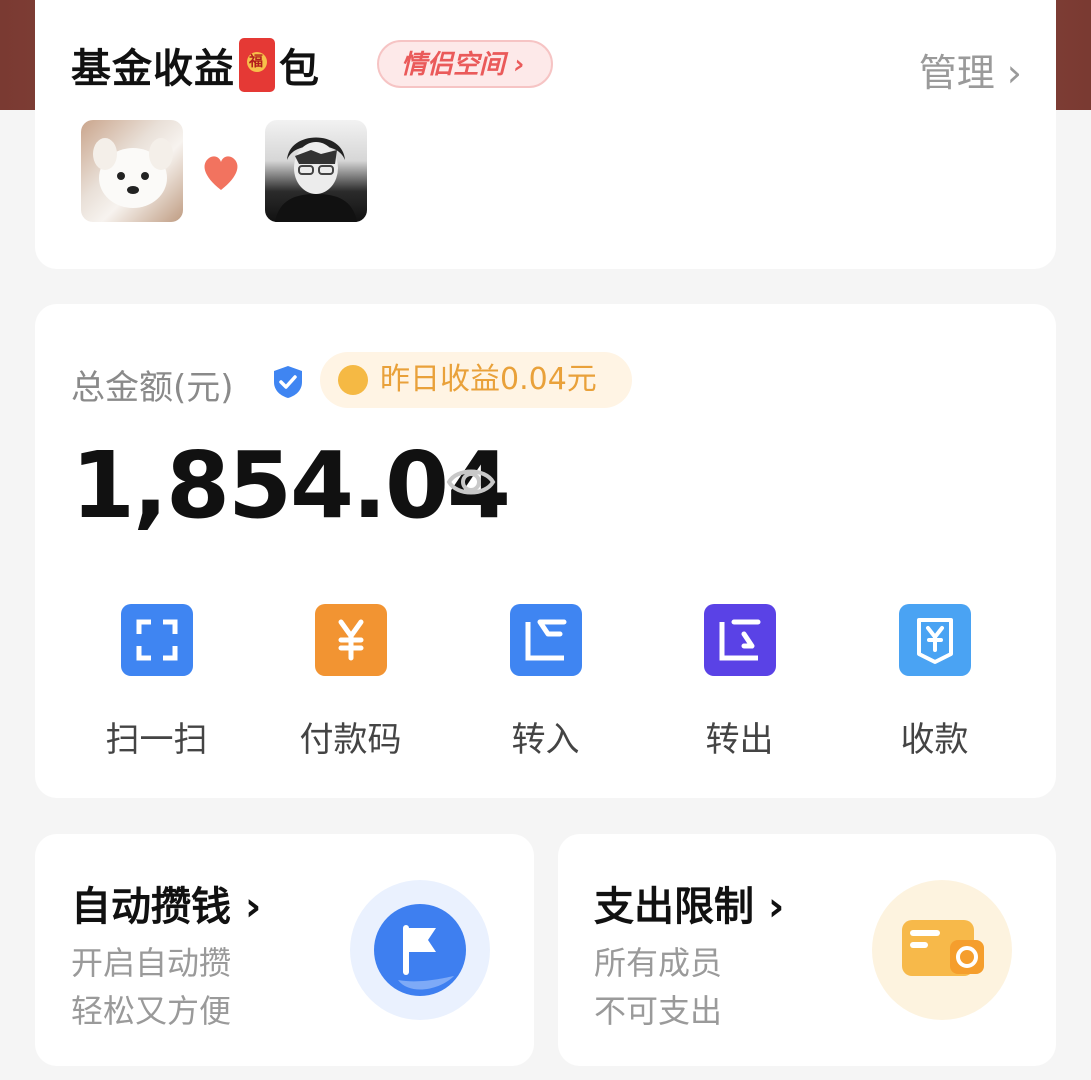 This screenshot has width=1091, height=1080. I want to click on payment-code-action: 付款码, so click(350, 682).